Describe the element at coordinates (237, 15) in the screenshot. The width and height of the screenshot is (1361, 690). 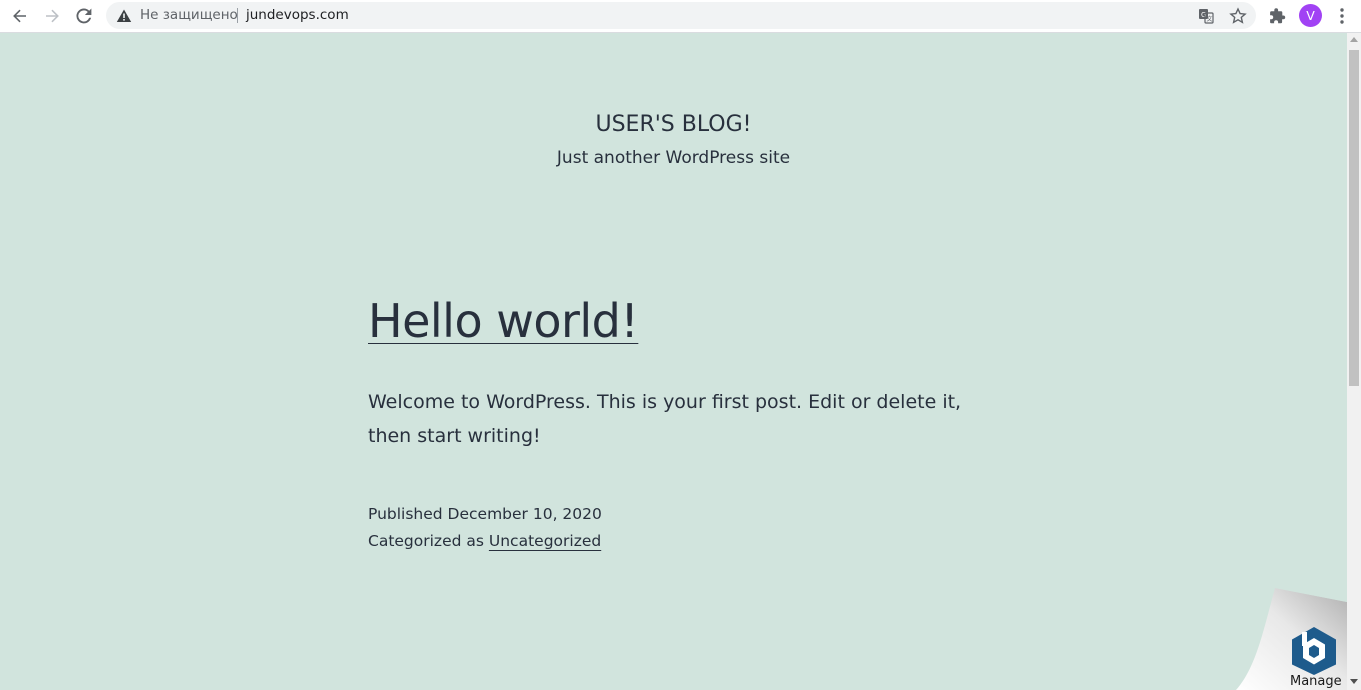
I see `omnibox-divider` at that location.